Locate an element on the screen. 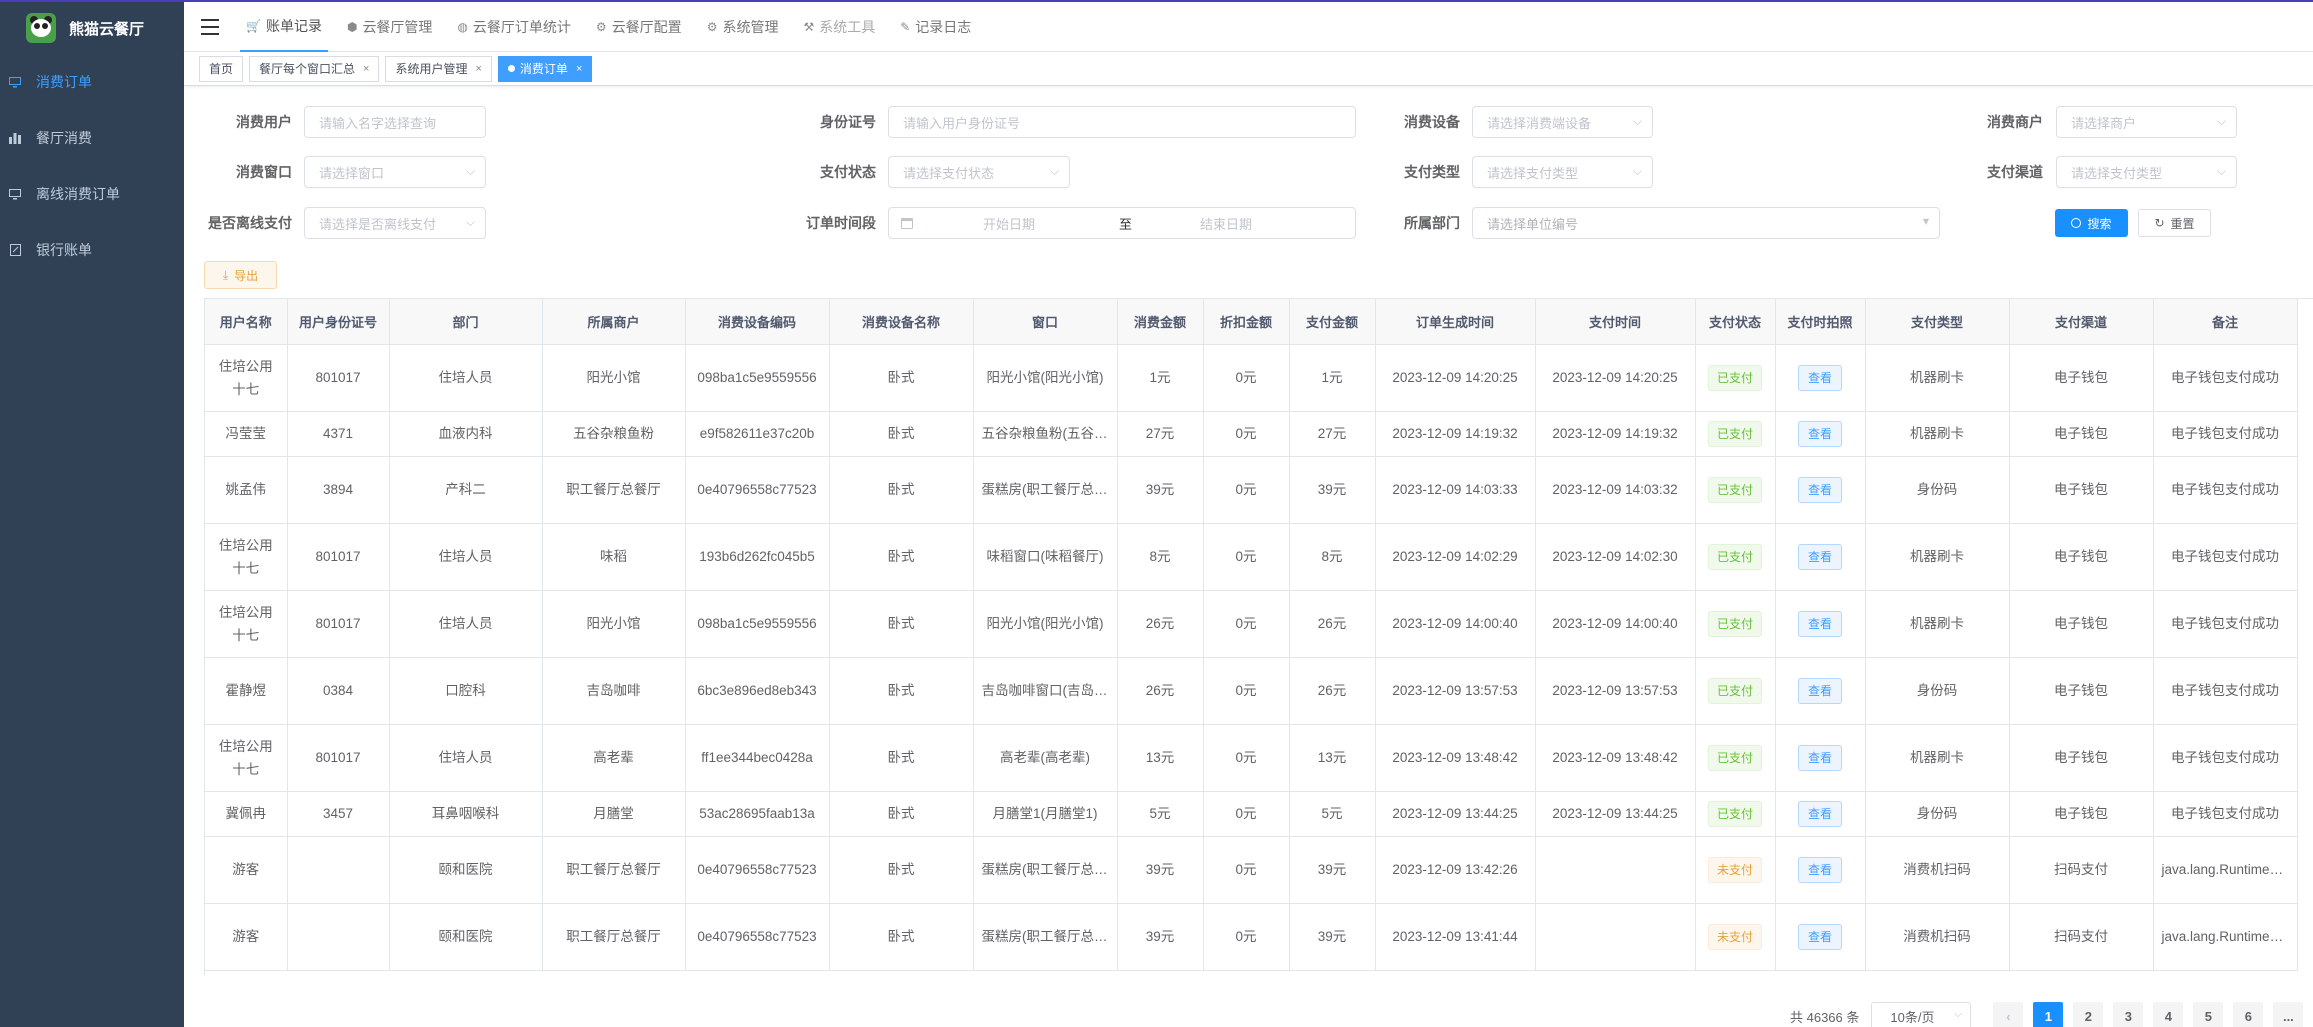 The image size is (2313, 1027). page-size-select: 10条/页 ⌵ is located at coordinates (1921, 1014).